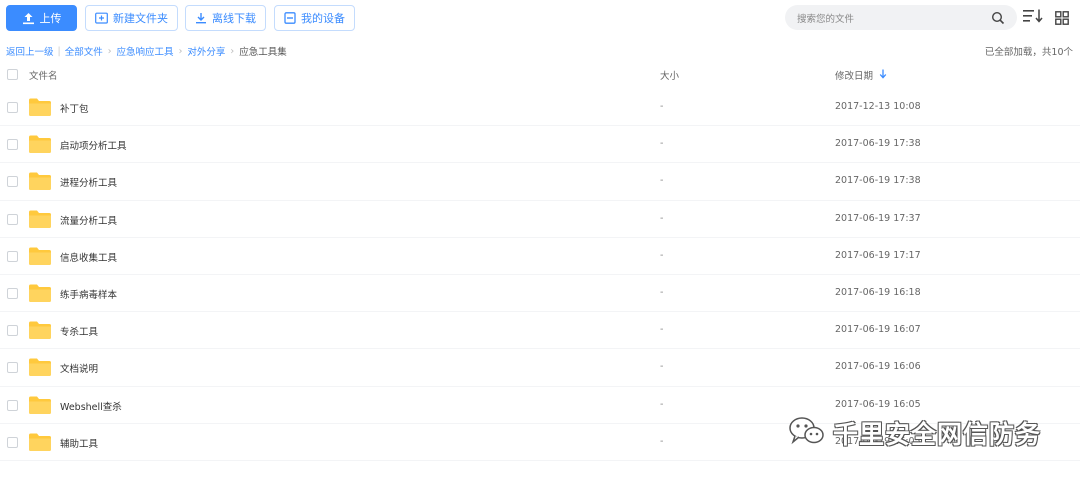  I want to click on file-modified: 2017-06-19 16:07, so click(878, 330).